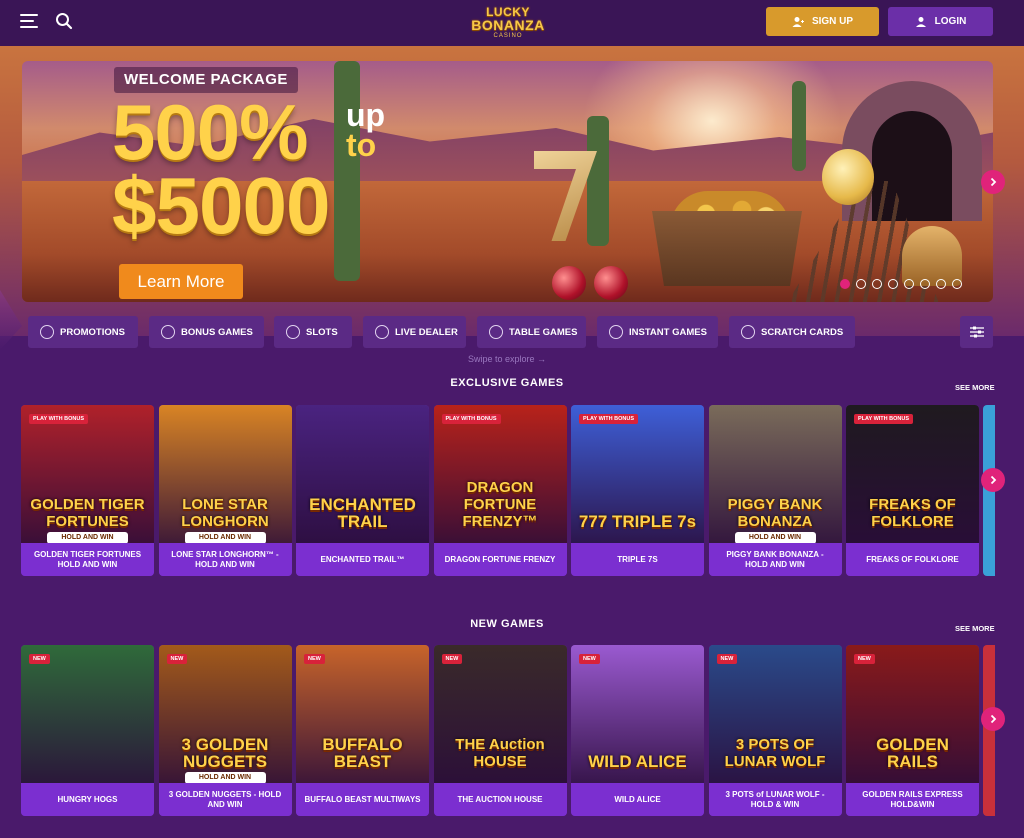  I want to click on game-logo-text: 777 TRIPLE 7s, so click(637, 521).